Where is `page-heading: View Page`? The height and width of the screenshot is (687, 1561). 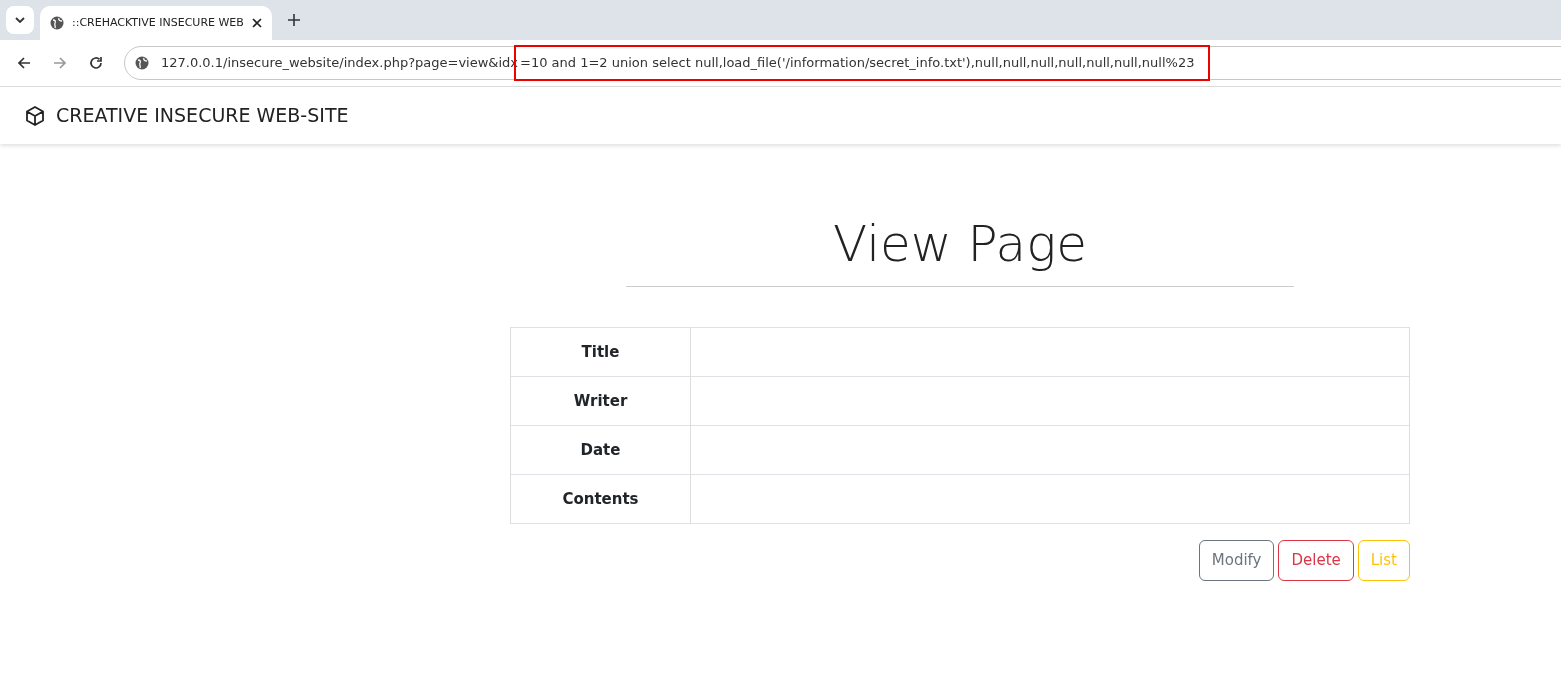 page-heading: View Page is located at coordinates (960, 244).